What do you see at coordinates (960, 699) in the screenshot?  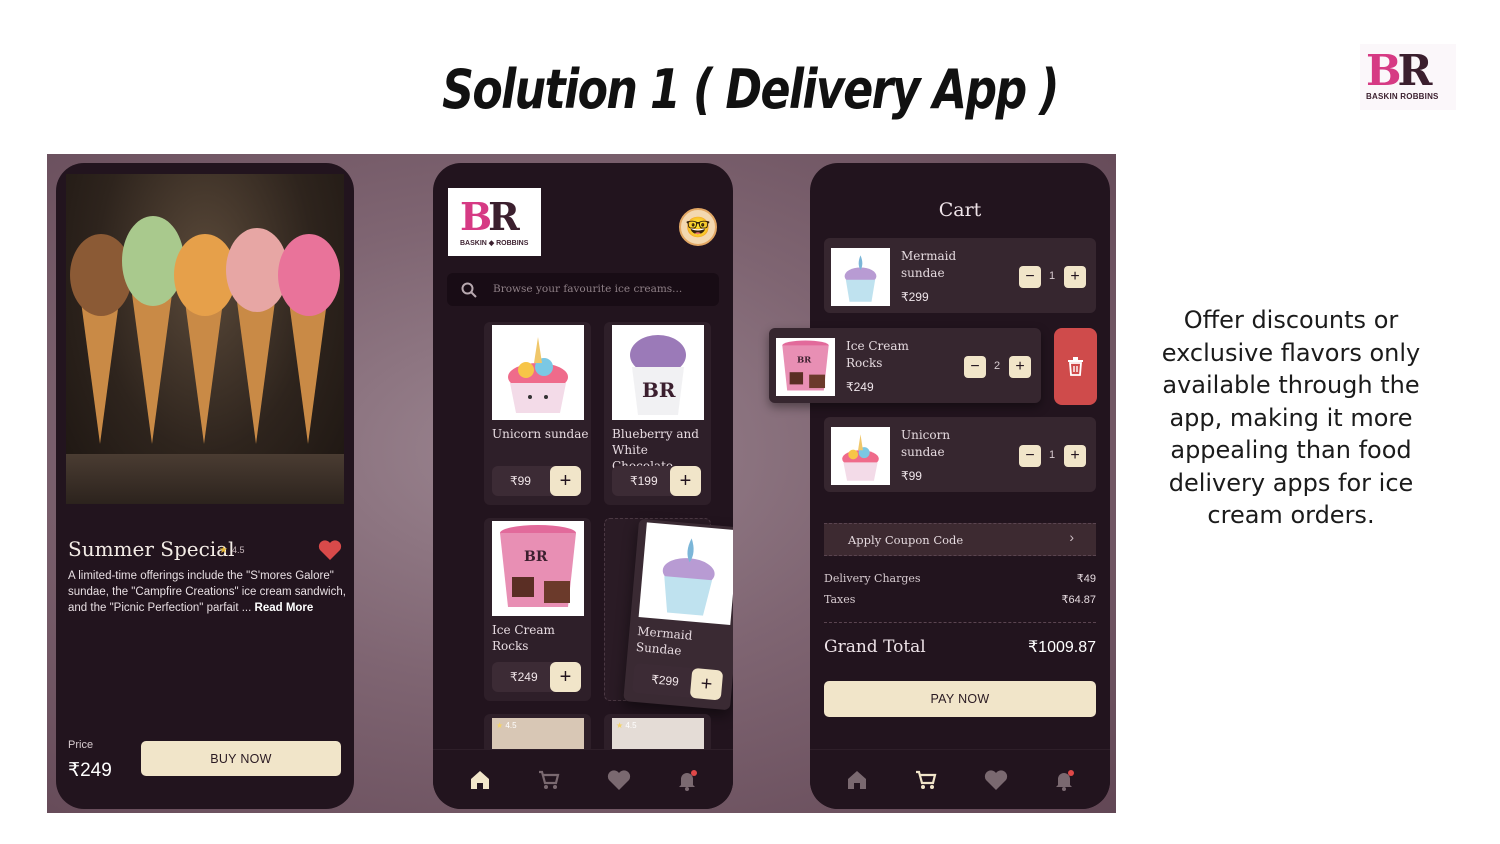 I see `pay-now-button: PAY NOW` at bounding box center [960, 699].